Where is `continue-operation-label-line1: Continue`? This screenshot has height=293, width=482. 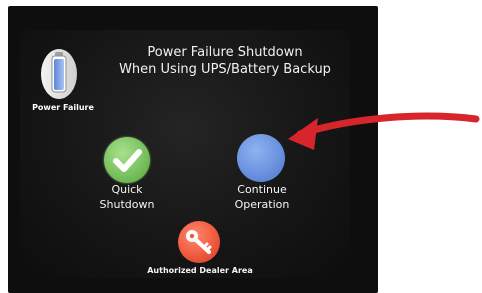
continue-operation-label-line1: Continue is located at coordinates (262, 189).